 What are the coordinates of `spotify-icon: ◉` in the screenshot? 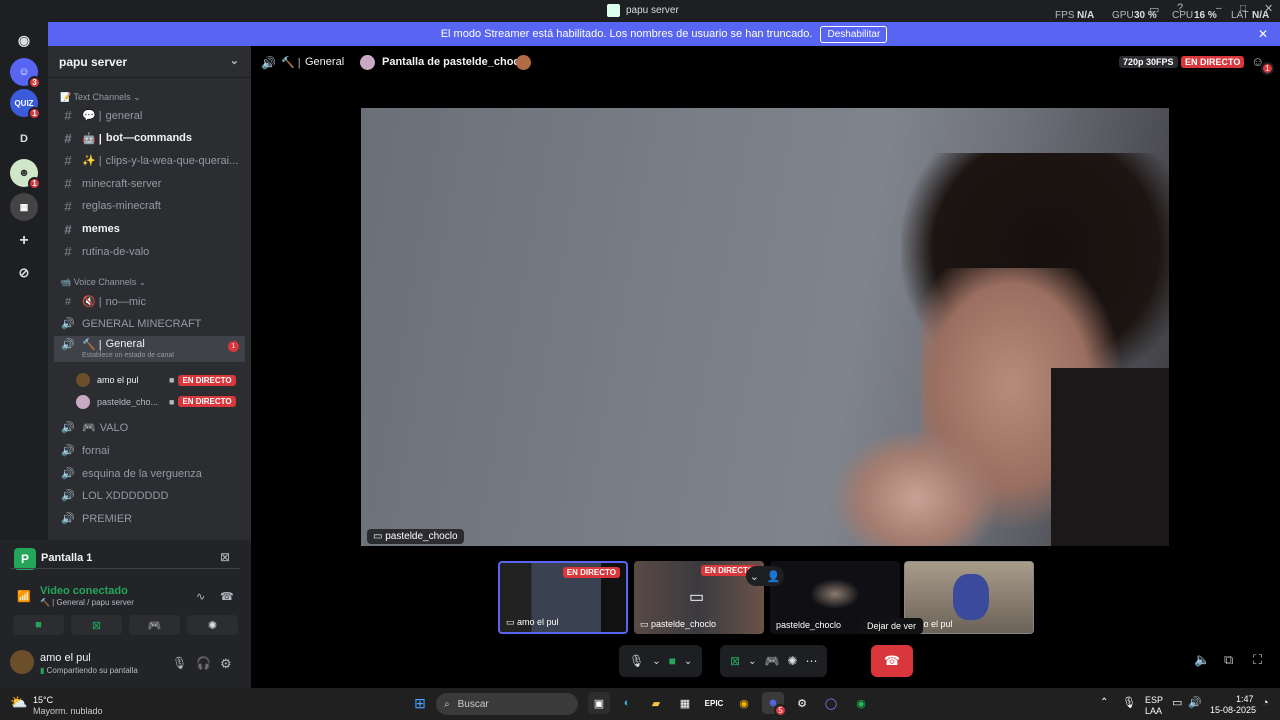 It's located at (861, 703).